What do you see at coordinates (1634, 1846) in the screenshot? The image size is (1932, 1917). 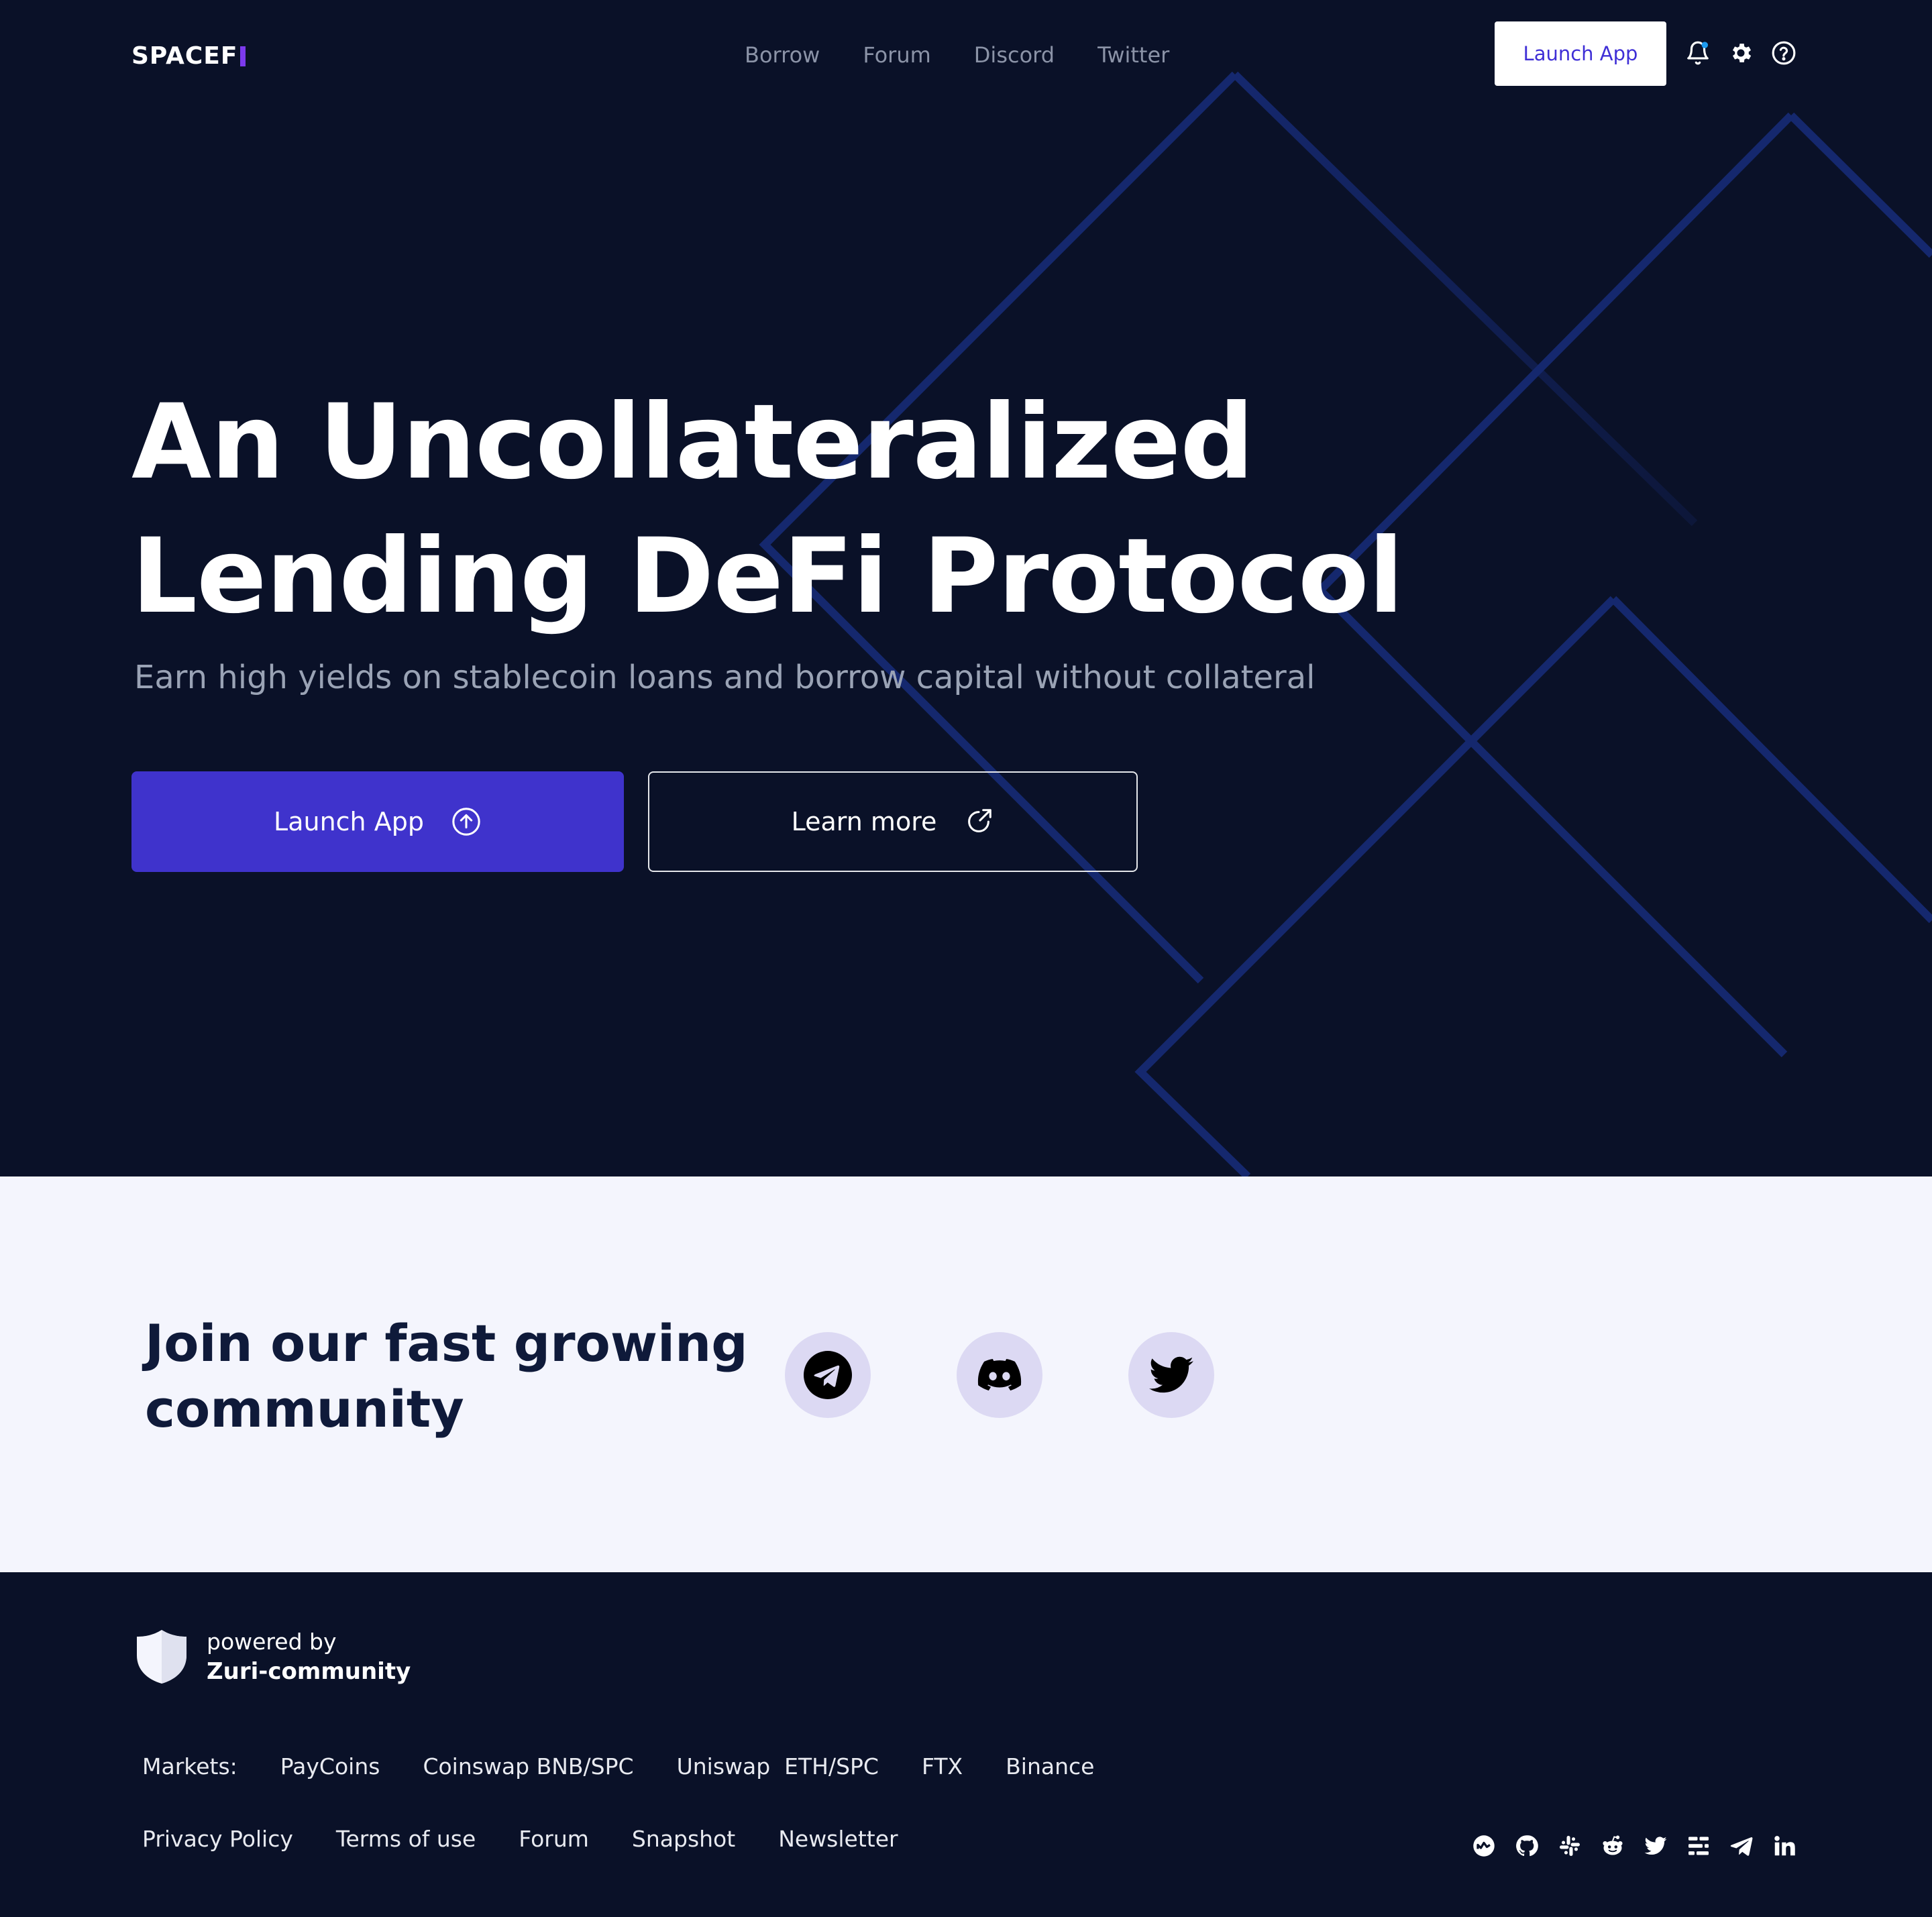 I see `footer-social-icons` at bounding box center [1634, 1846].